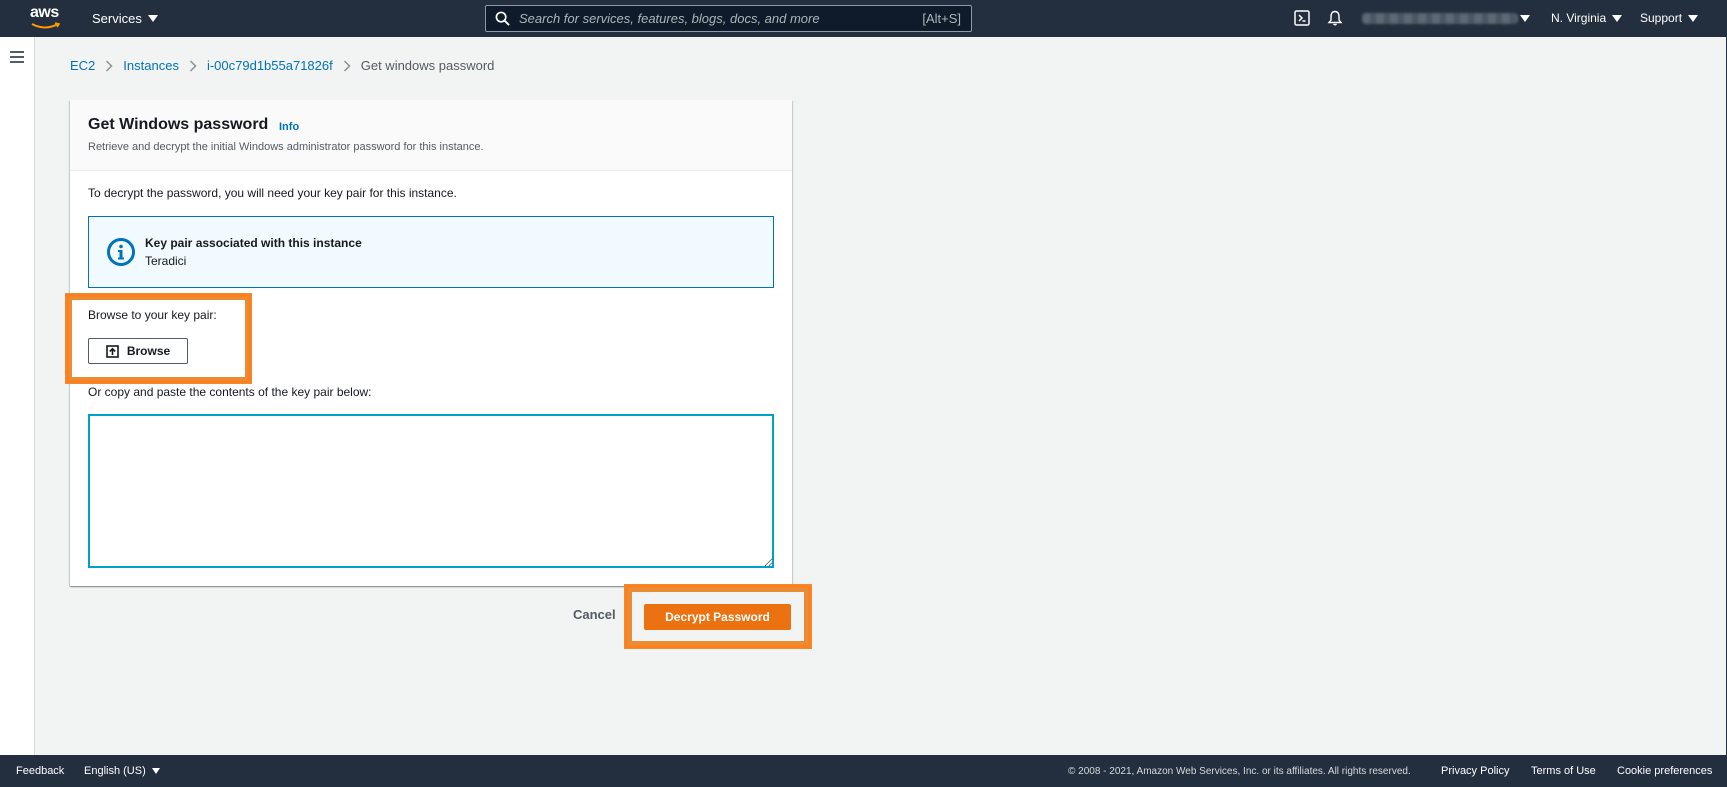 The image size is (1727, 787). Describe the element at coordinates (178, 124) in the screenshot. I see `page-title: Get Windows password` at that location.